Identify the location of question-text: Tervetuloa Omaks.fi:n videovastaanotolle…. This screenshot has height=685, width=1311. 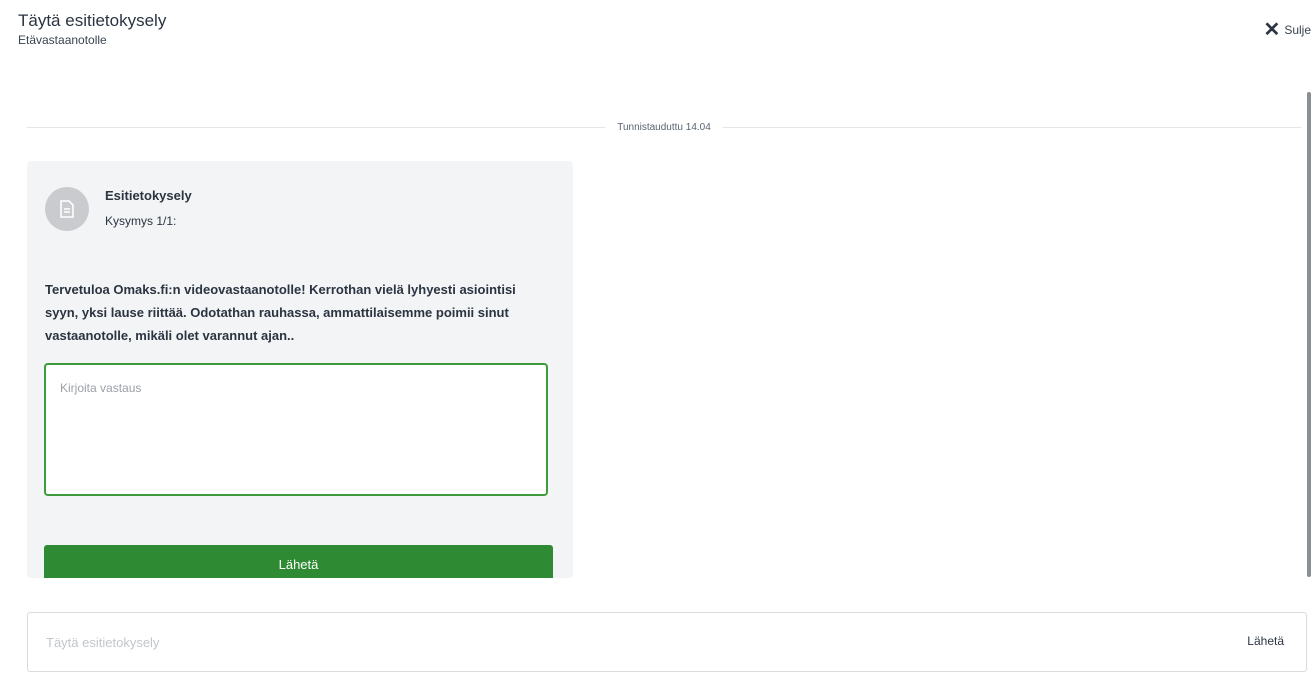
(280, 312).